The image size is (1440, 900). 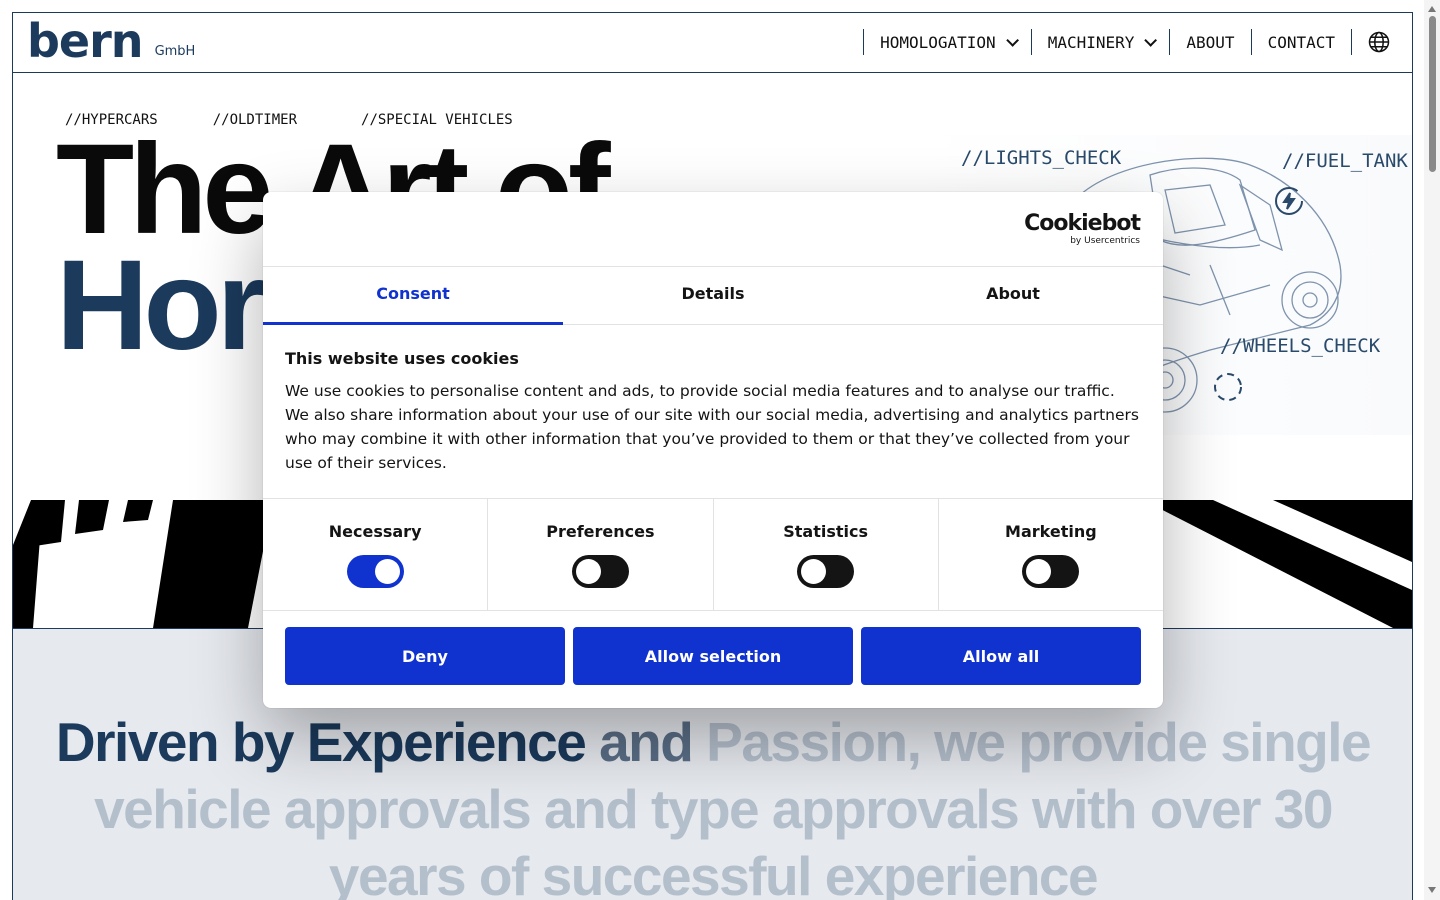 What do you see at coordinates (1013, 295) in the screenshot?
I see `tab-about: About` at bounding box center [1013, 295].